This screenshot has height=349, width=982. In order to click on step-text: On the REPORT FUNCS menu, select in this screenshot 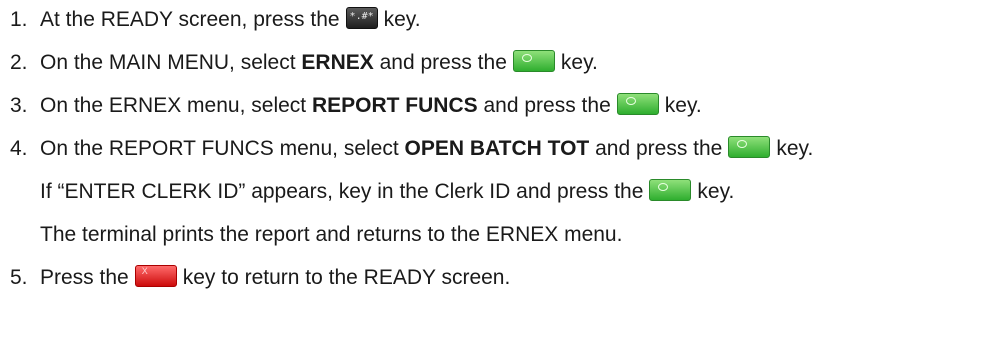, I will do `click(219, 148)`.